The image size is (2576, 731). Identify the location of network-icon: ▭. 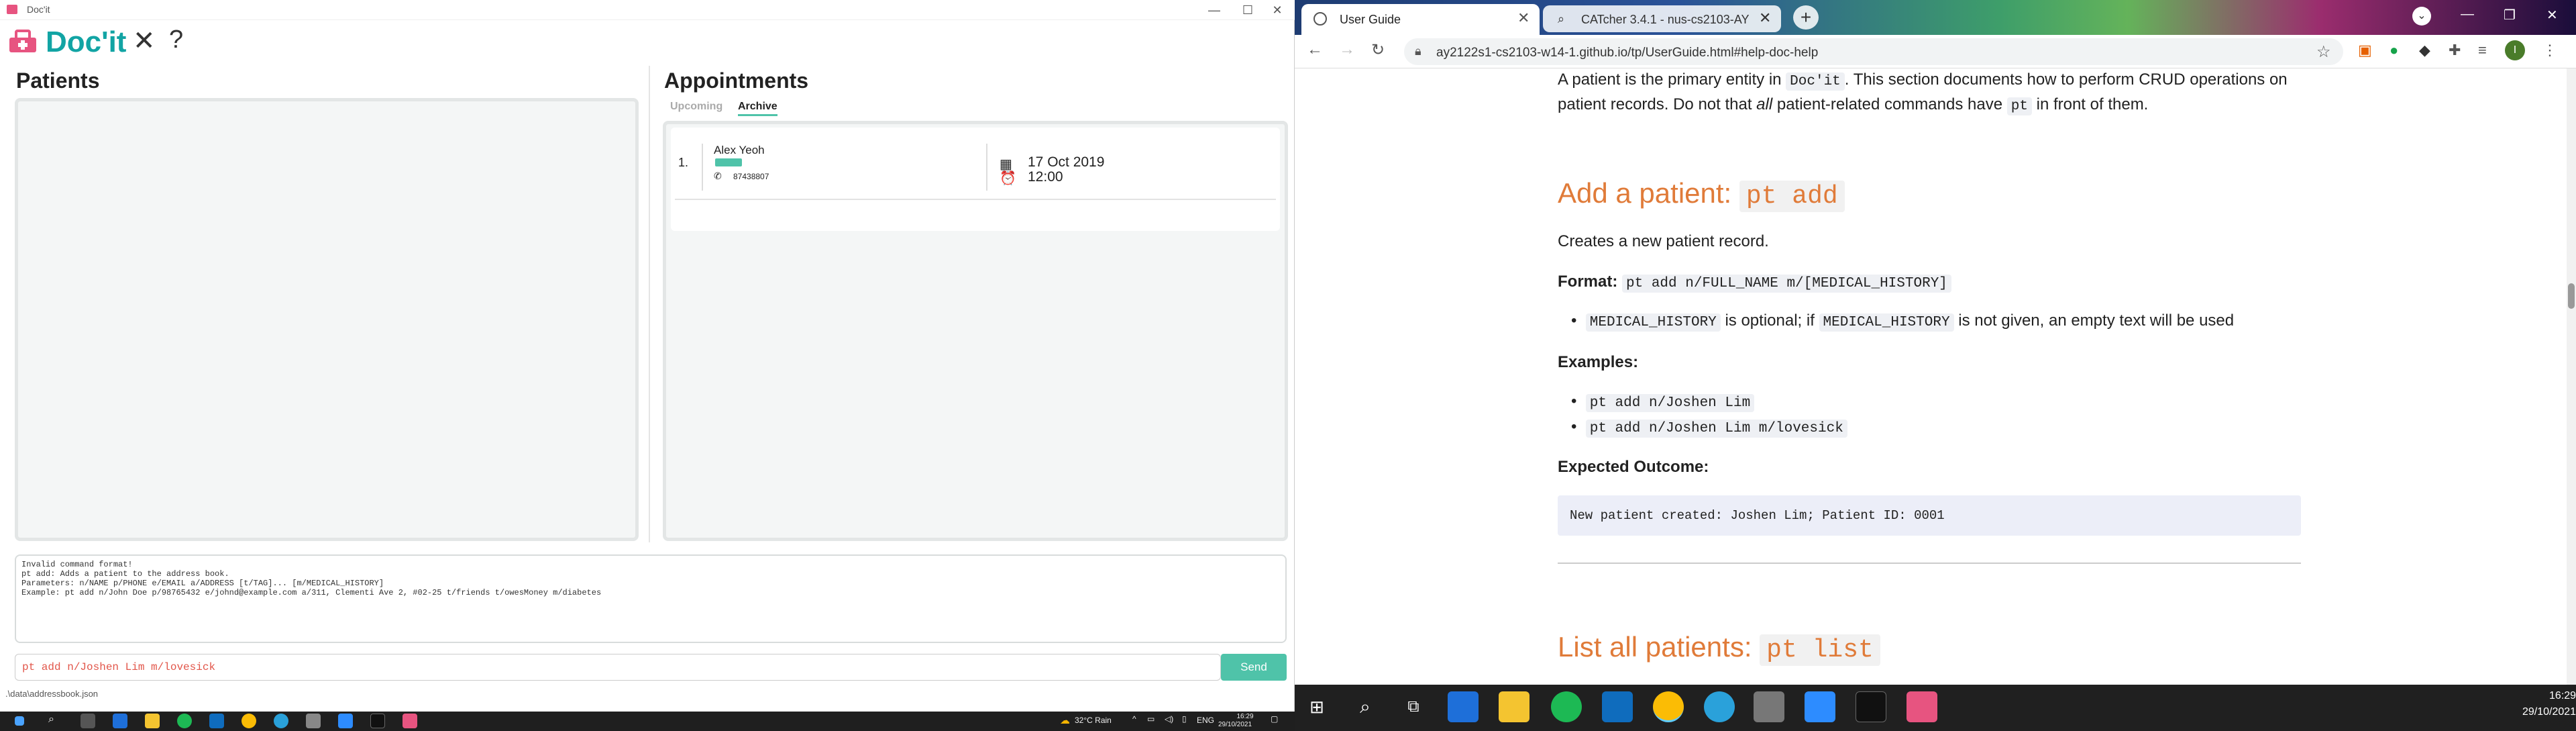
(1151, 719).